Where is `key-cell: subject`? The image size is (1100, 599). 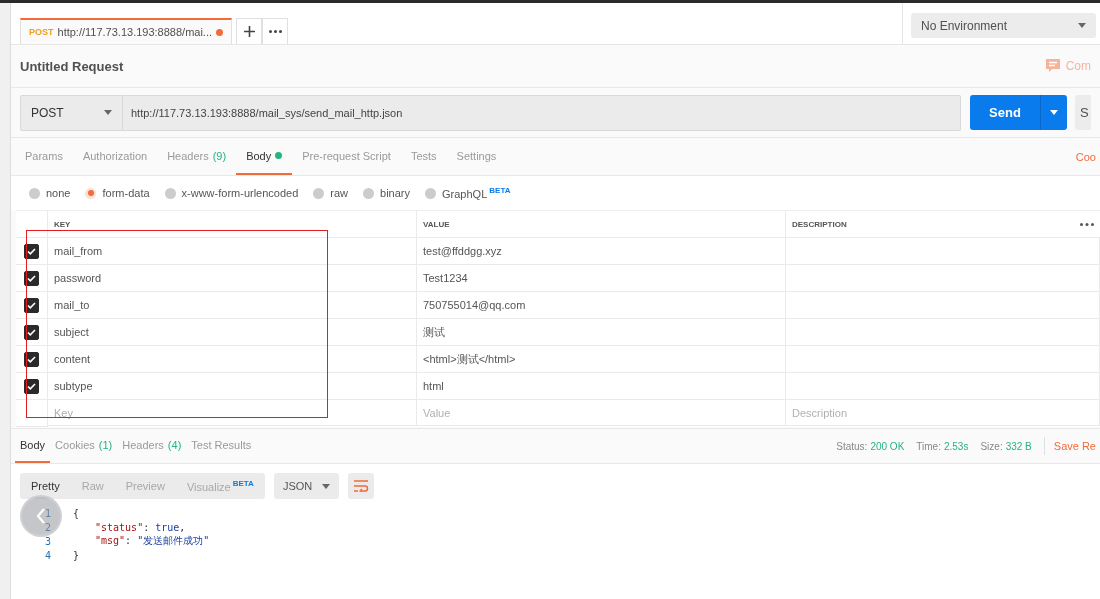 key-cell: subject is located at coordinates (232, 332).